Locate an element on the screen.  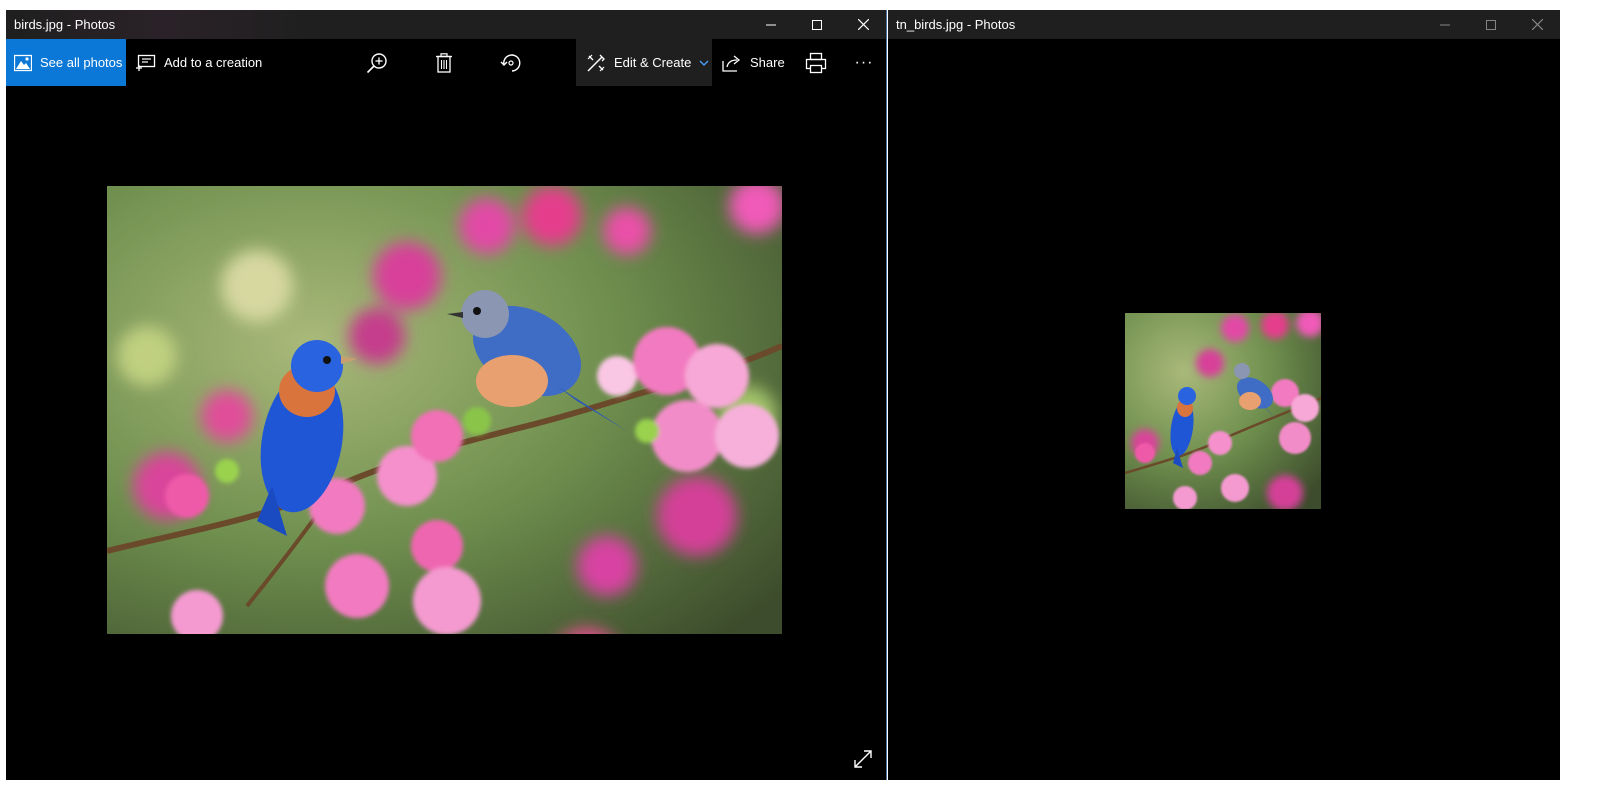
share-button: Share is located at coordinates (753, 62).